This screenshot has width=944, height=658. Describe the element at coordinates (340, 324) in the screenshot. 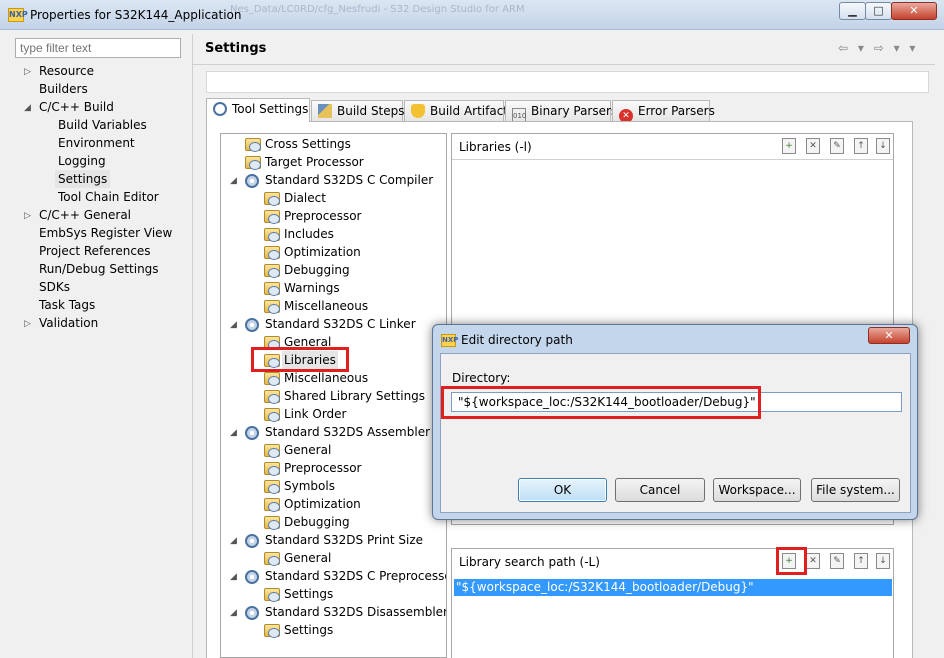

I see `tree-item-c-linker: Standard S32DS C Linker` at that location.